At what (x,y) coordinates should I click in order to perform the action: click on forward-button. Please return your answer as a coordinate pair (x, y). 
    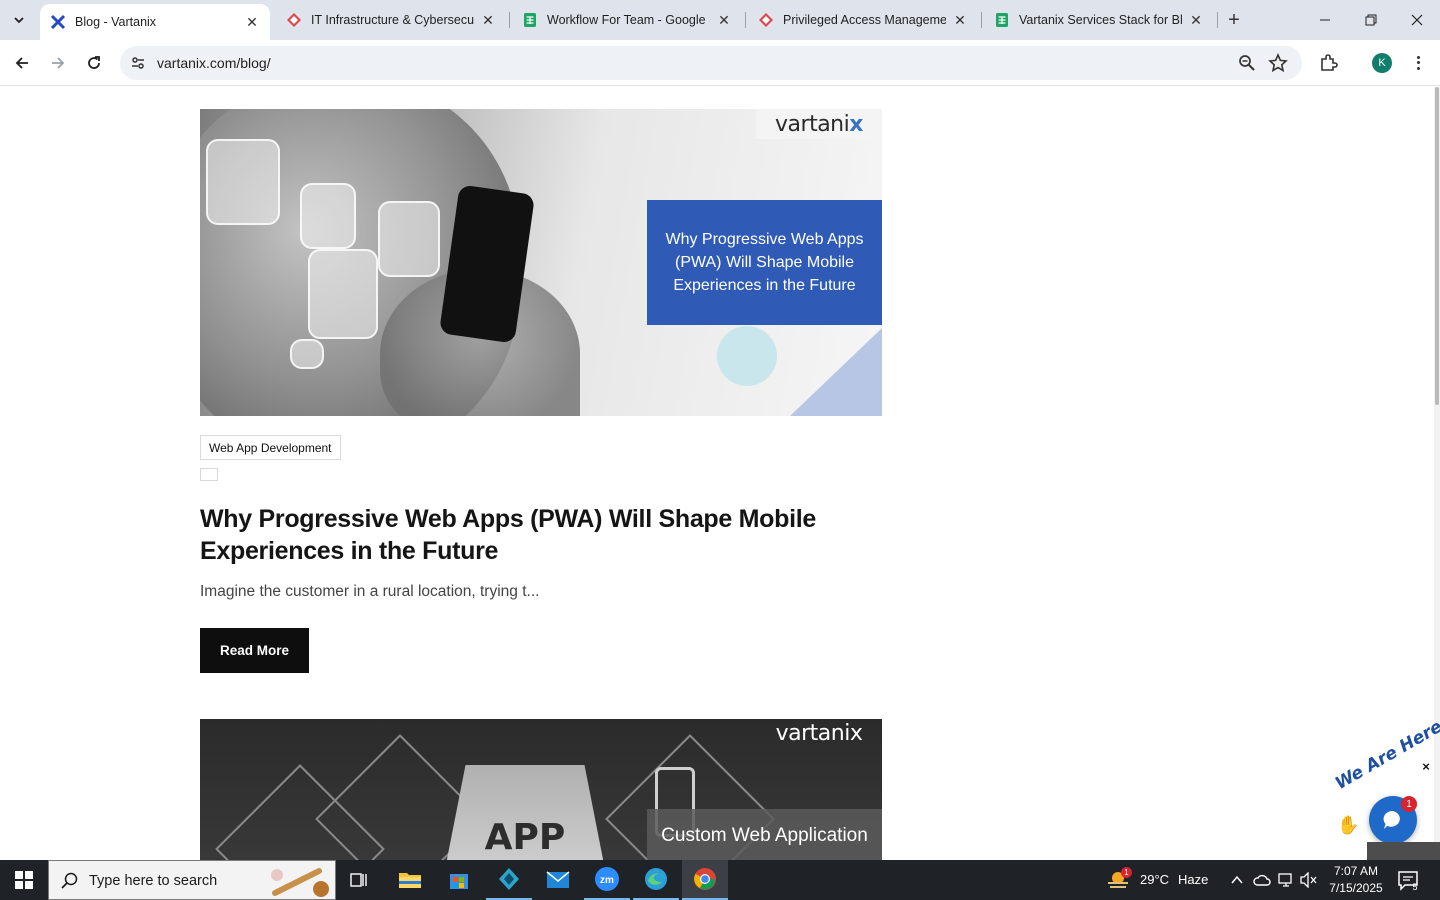
    Looking at the image, I should click on (58, 63).